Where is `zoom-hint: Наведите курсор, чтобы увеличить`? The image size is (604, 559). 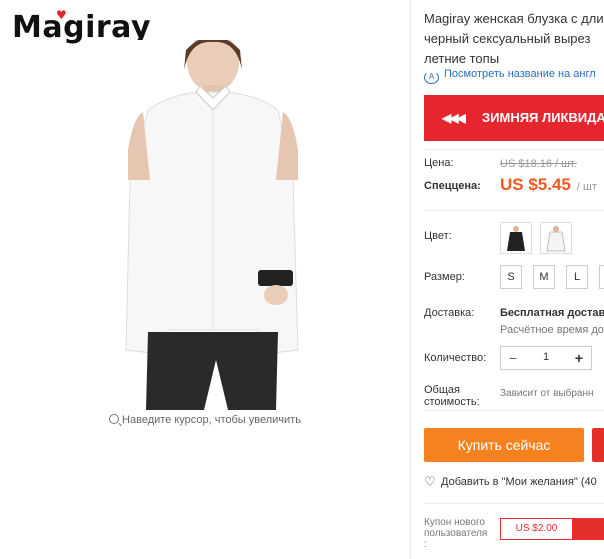 zoom-hint: Наведите курсор, чтобы увеличить is located at coordinates (205, 420).